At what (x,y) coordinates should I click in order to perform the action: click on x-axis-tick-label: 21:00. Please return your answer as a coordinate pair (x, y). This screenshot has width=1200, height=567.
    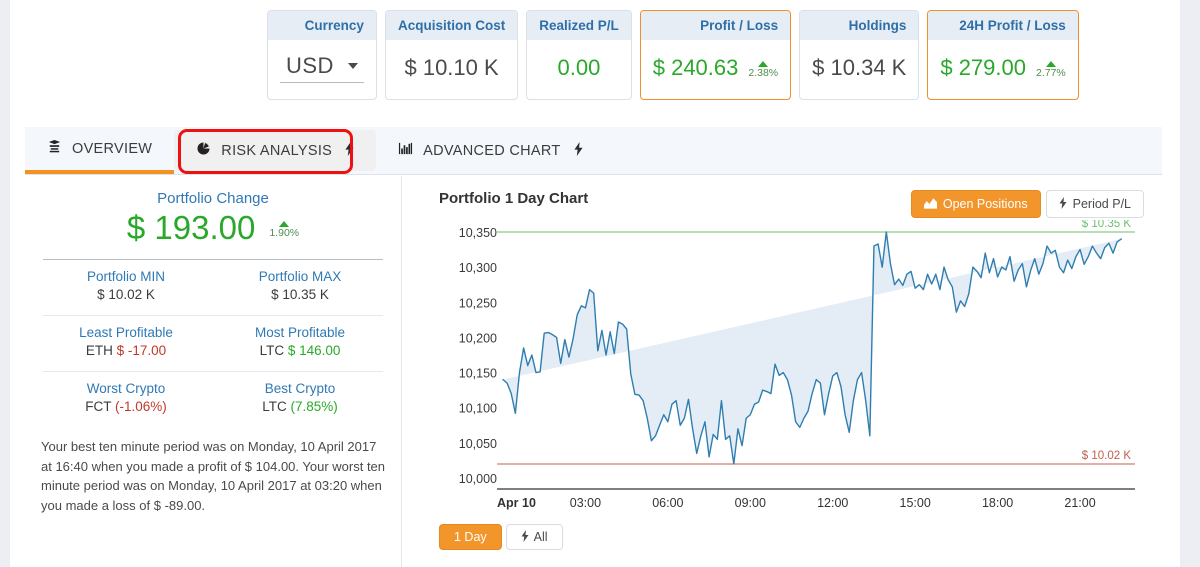
    Looking at the image, I should click on (1079, 503).